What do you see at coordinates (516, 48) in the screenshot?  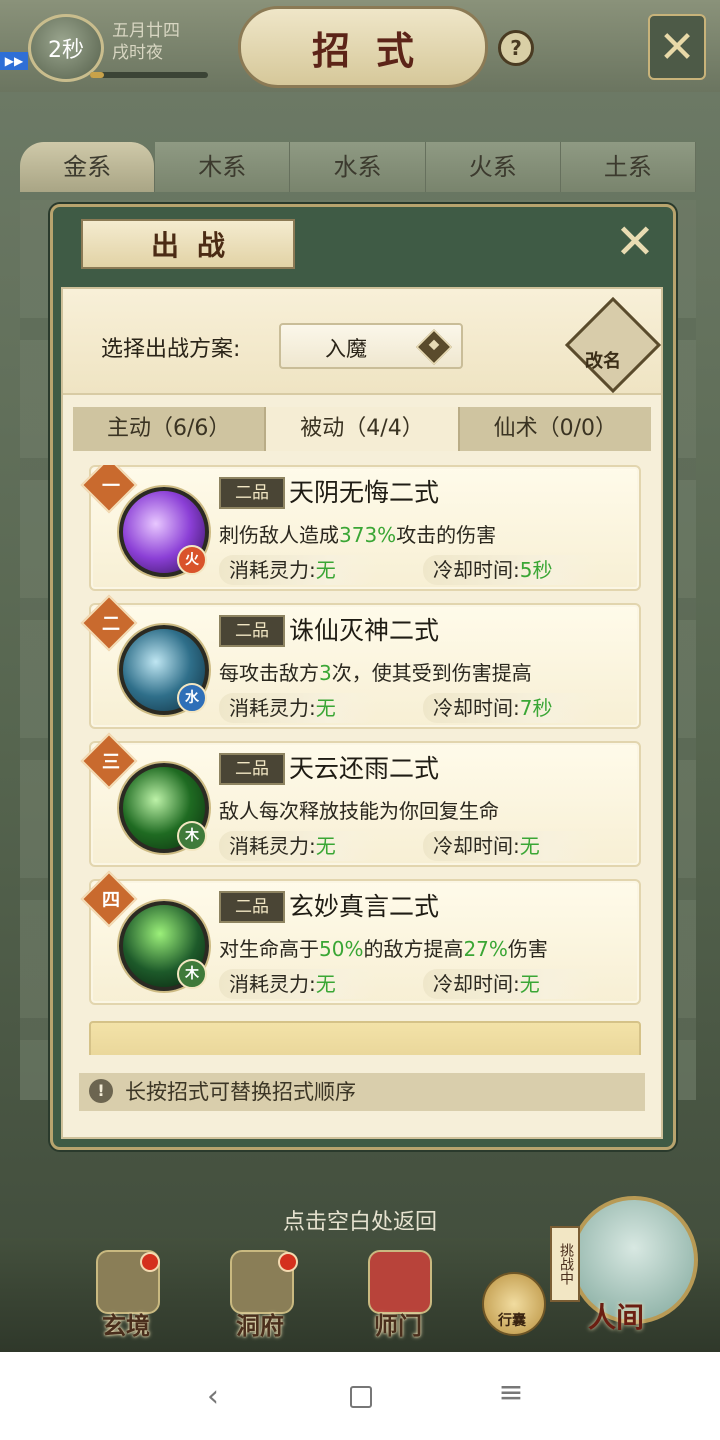 I see `help-icon: ?` at bounding box center [516, 48].